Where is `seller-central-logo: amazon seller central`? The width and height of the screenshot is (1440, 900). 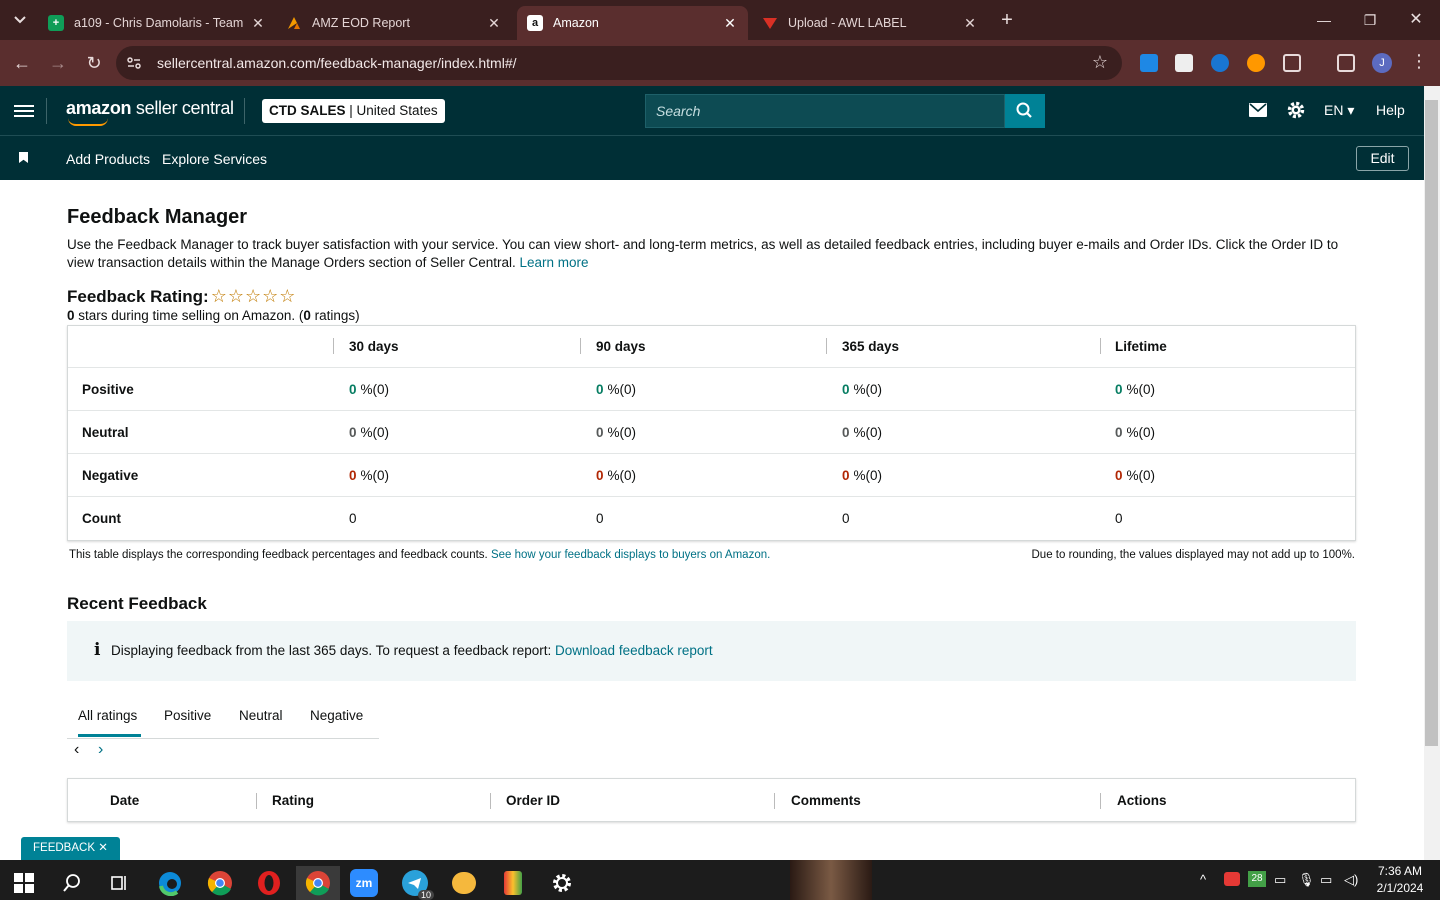
seller-central-logo: amazon seller central is located at coordinates (150, 112).